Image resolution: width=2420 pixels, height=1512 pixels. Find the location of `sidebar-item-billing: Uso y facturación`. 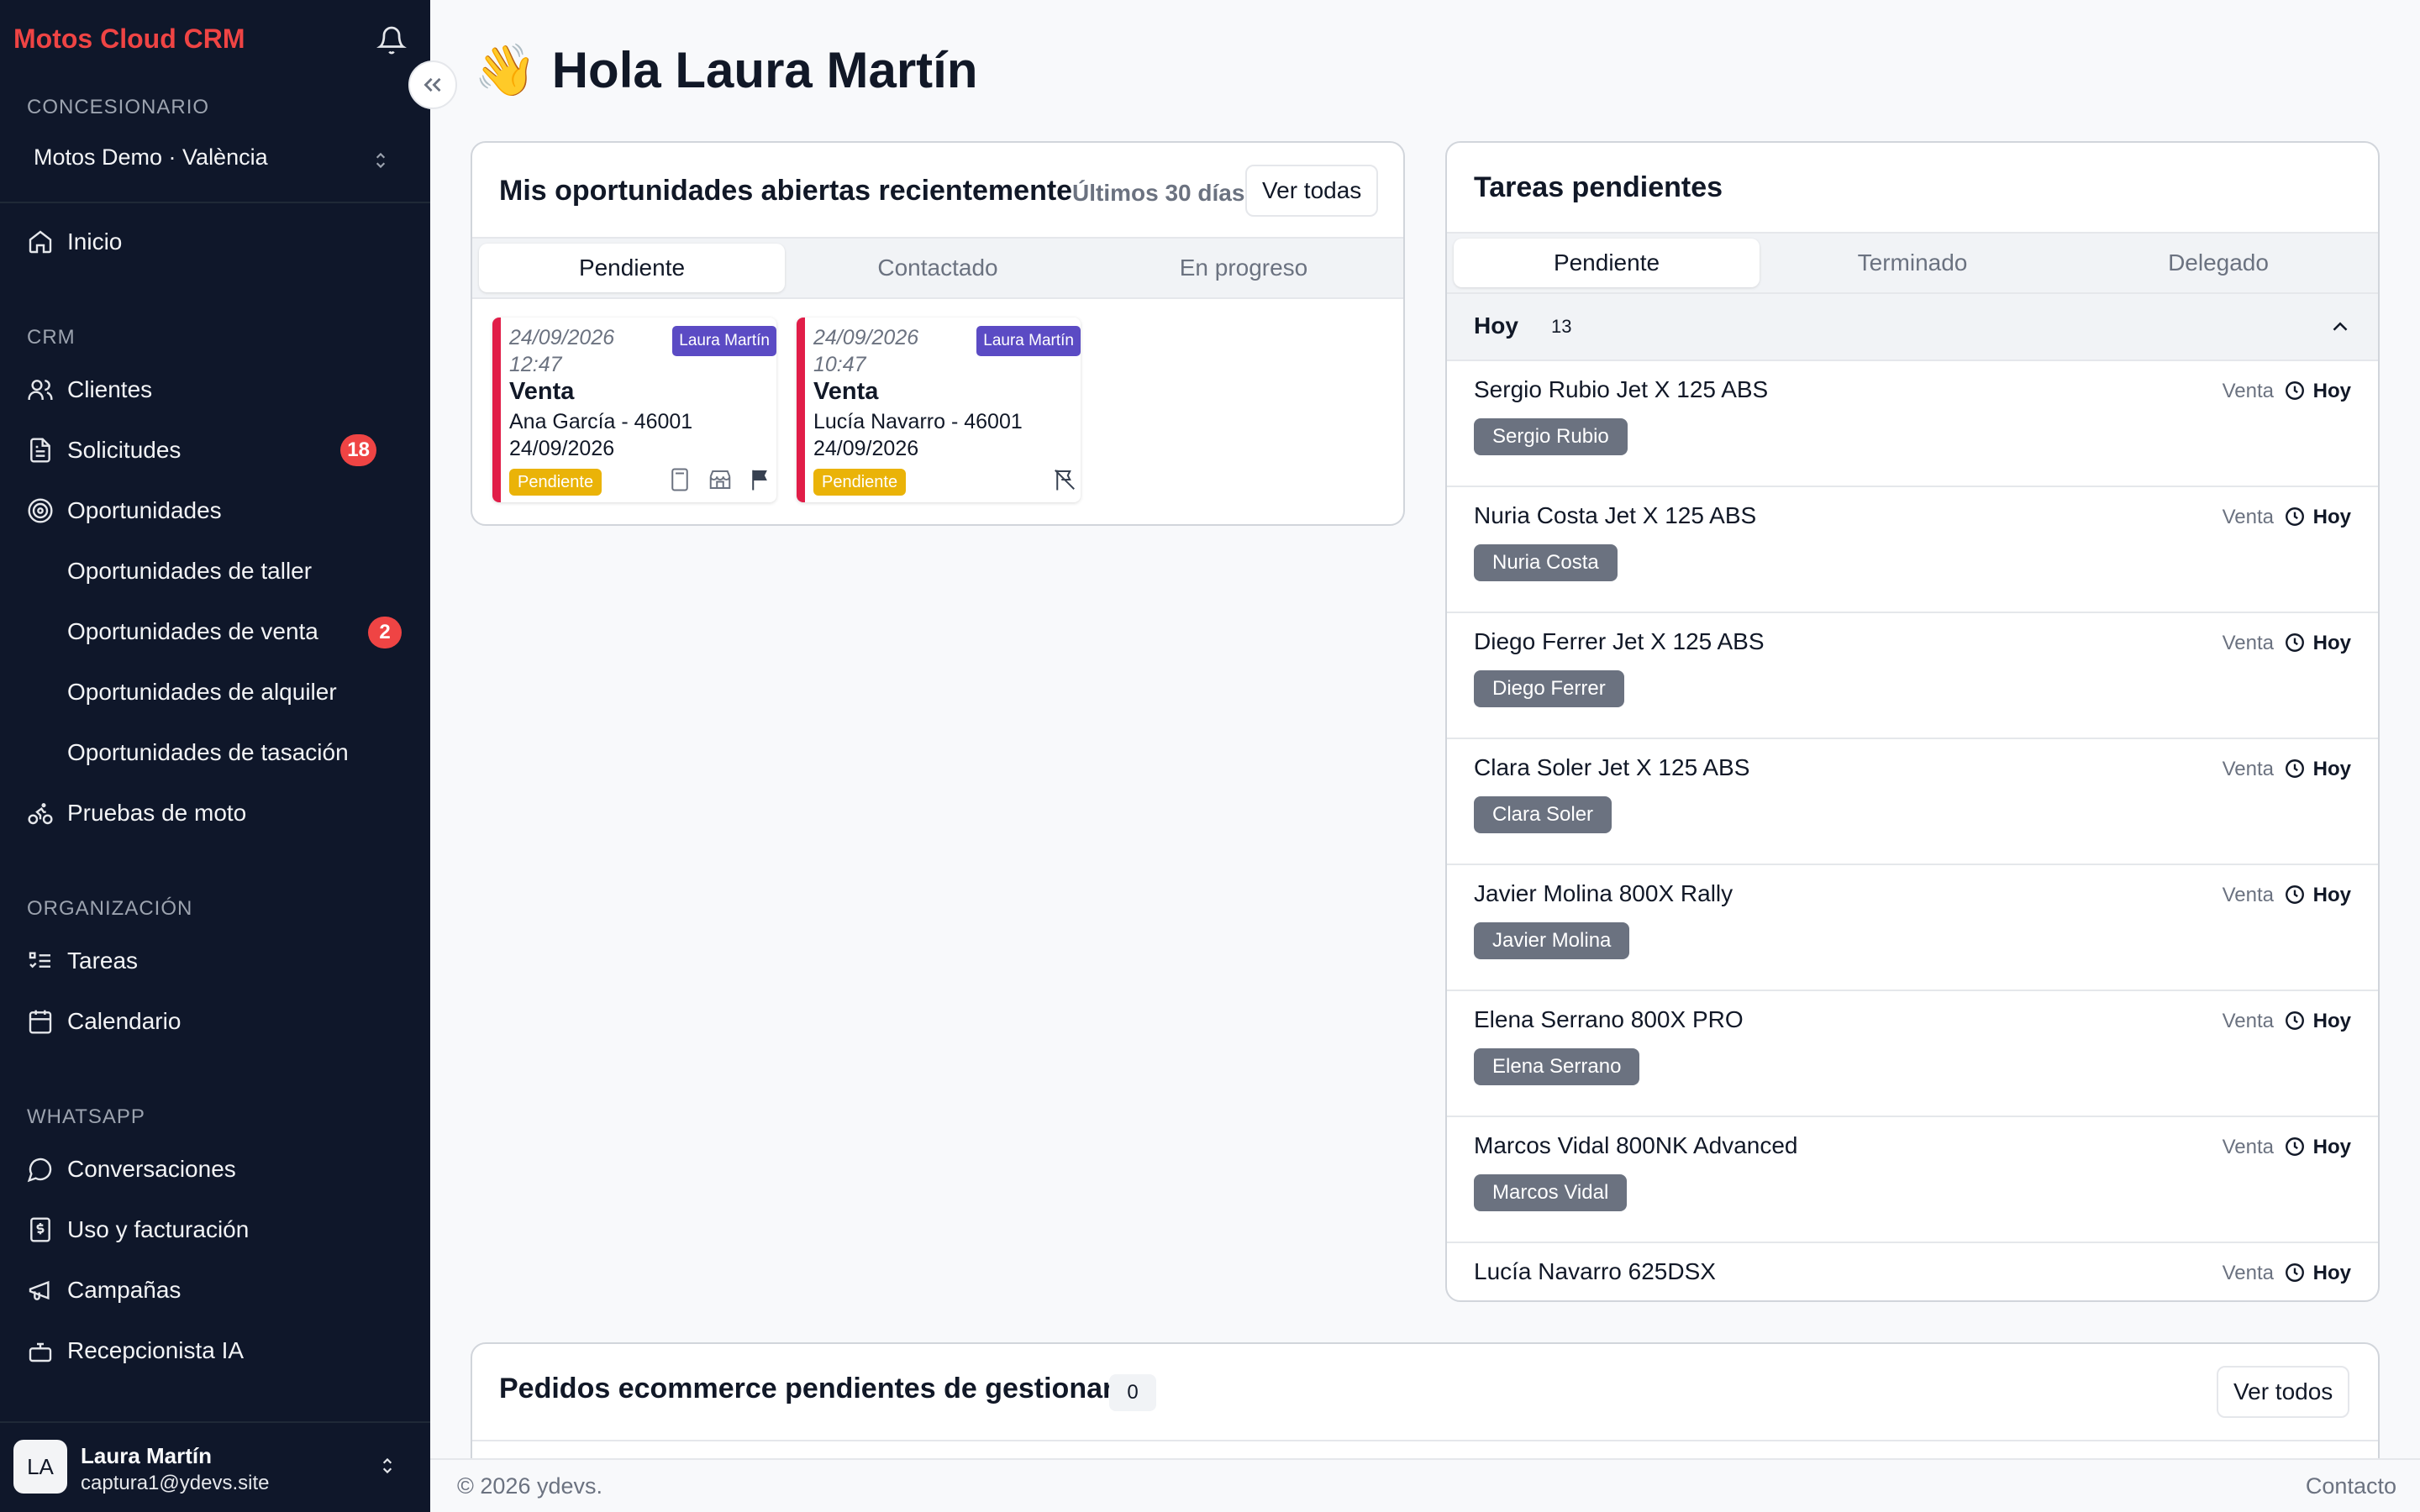

sidebar-item-billing: Uso y facturación is located at coordinates (216, 1229).